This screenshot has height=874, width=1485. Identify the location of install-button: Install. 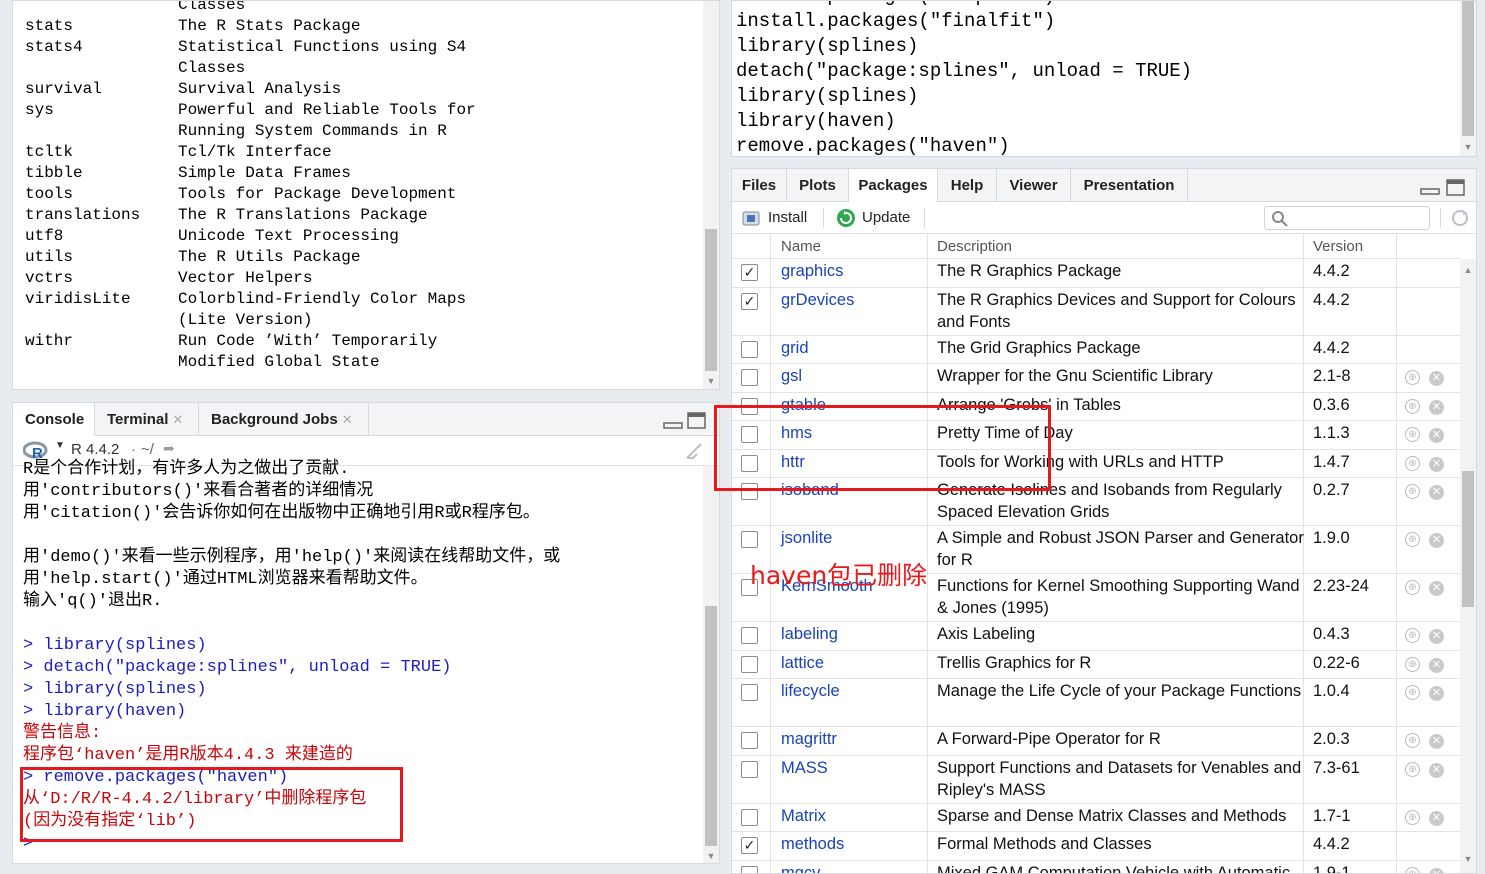
(774, 218).